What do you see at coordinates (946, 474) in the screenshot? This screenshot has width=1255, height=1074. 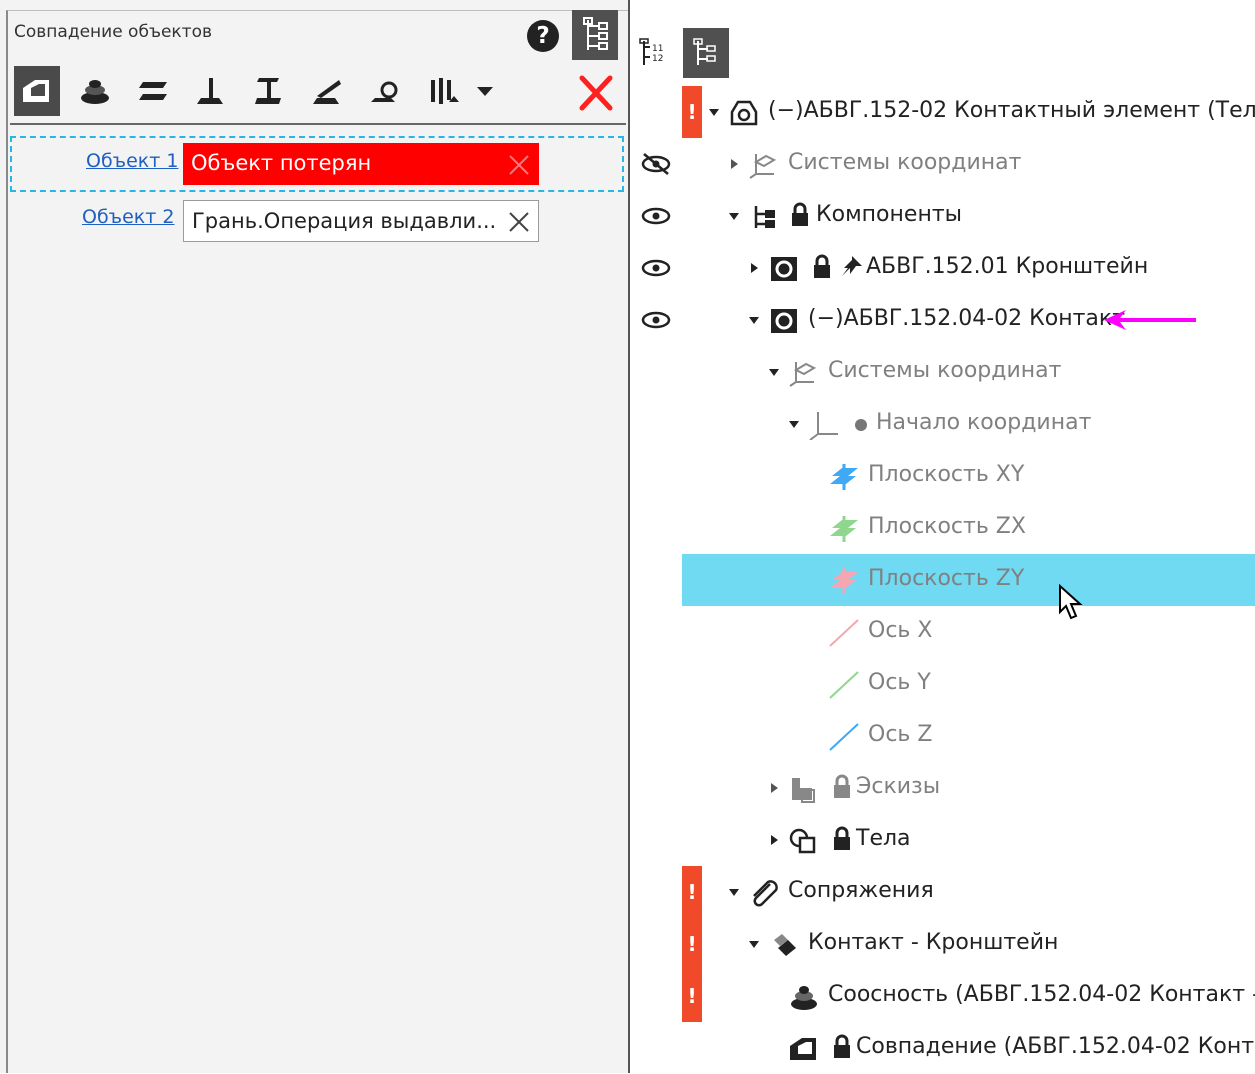 I see `tree-row-label: Плоскость XY` at bounding box center [946, 474].